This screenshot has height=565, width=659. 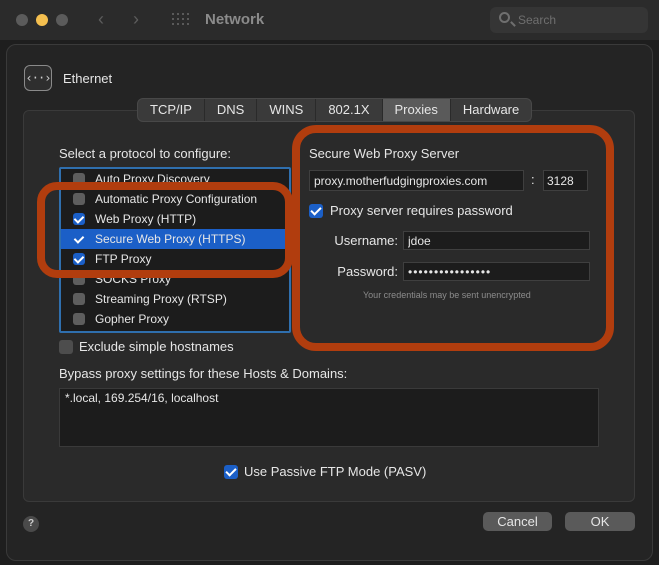 I want to click on proxy-port-field, so click(x=565, y=180).